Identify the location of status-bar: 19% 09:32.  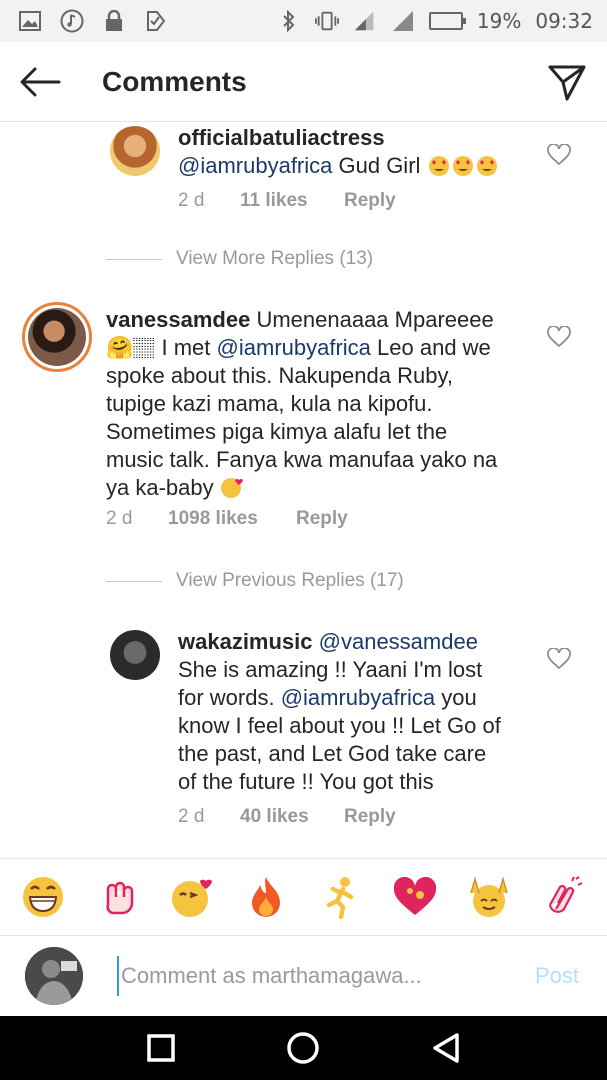
(303, 21).